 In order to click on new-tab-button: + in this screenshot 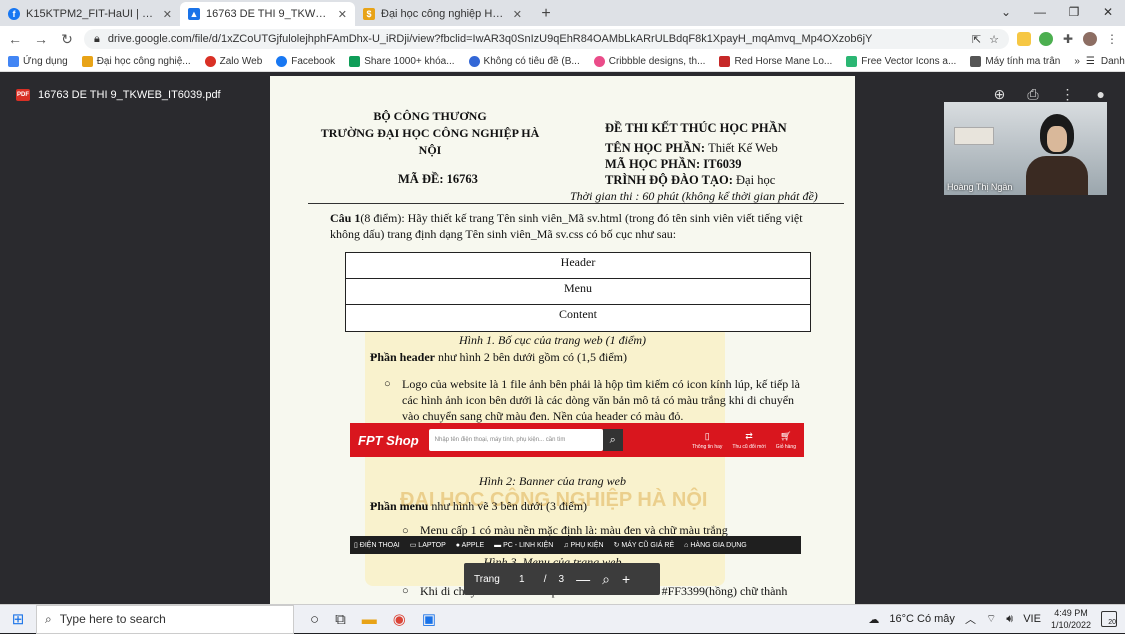, I will do `click(546, 14)`.